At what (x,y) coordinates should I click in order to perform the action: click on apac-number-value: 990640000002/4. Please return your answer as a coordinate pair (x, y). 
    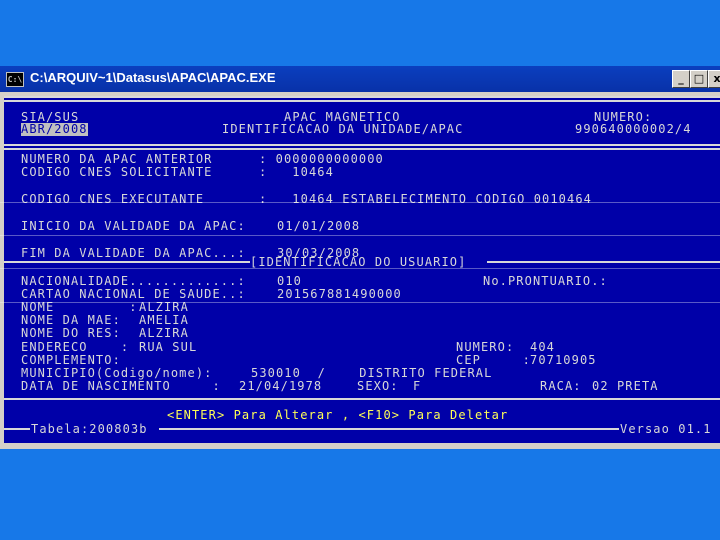
    Looking at the image, I should click on (633, 129).